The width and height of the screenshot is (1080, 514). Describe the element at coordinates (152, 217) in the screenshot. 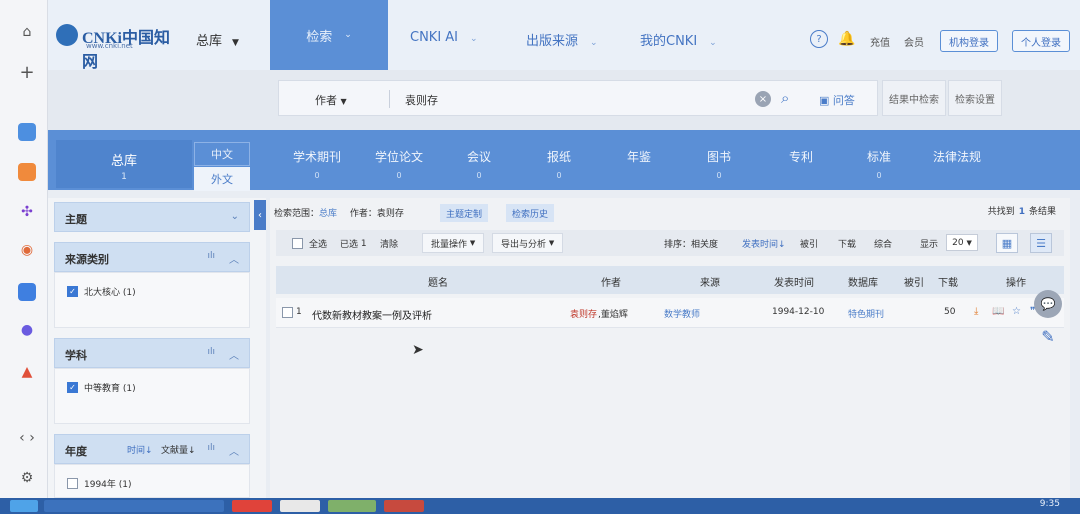

I see `filter-topic-header: 主题 ⌄` at that location.